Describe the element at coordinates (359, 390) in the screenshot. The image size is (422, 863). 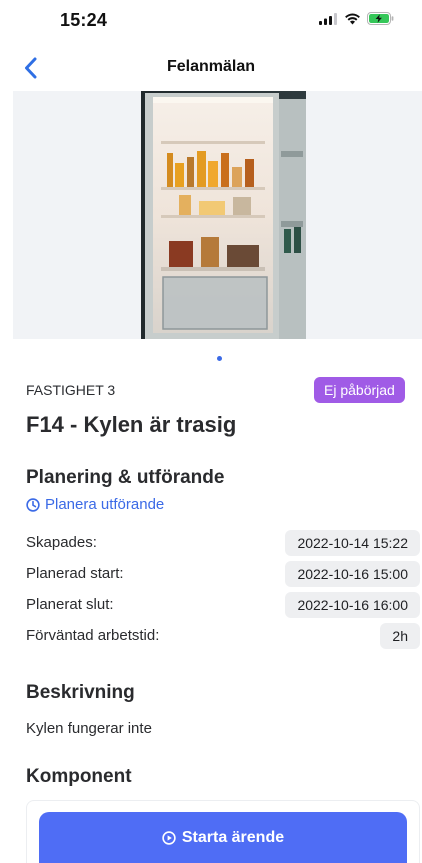
I see `status-badge: Ej påbörjad` at that location.